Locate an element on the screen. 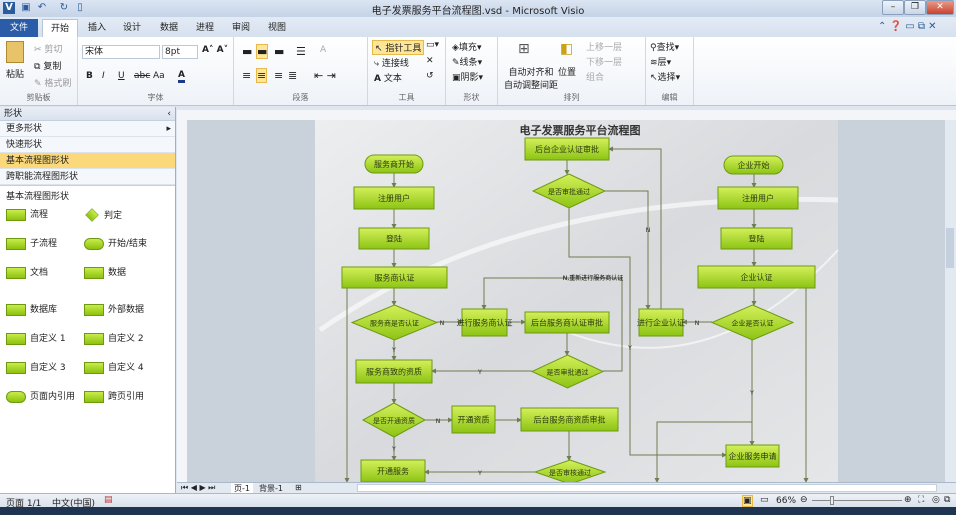  stencil-shape: 自定义 3 is located at coordinates (36, 367).